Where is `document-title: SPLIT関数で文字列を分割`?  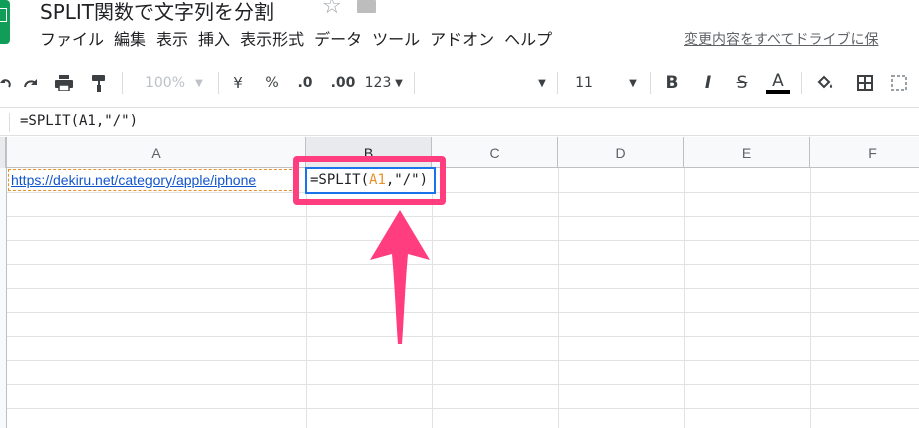
document-title: SPLIT関数で文字列を分割 is located at coordinates (157, 12).